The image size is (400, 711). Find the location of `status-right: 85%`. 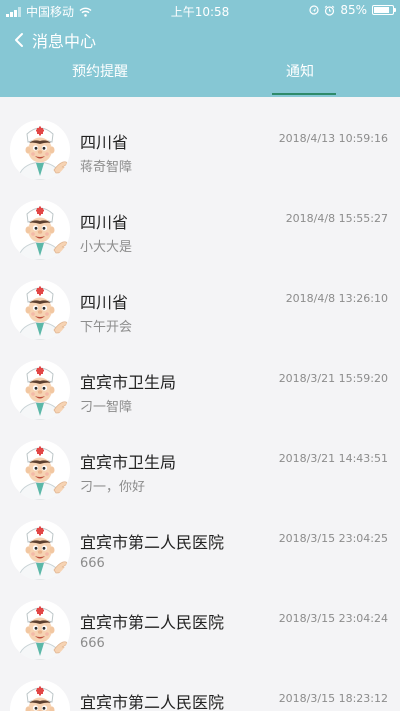

status-right: 85% is located at coordinates (352, 10).